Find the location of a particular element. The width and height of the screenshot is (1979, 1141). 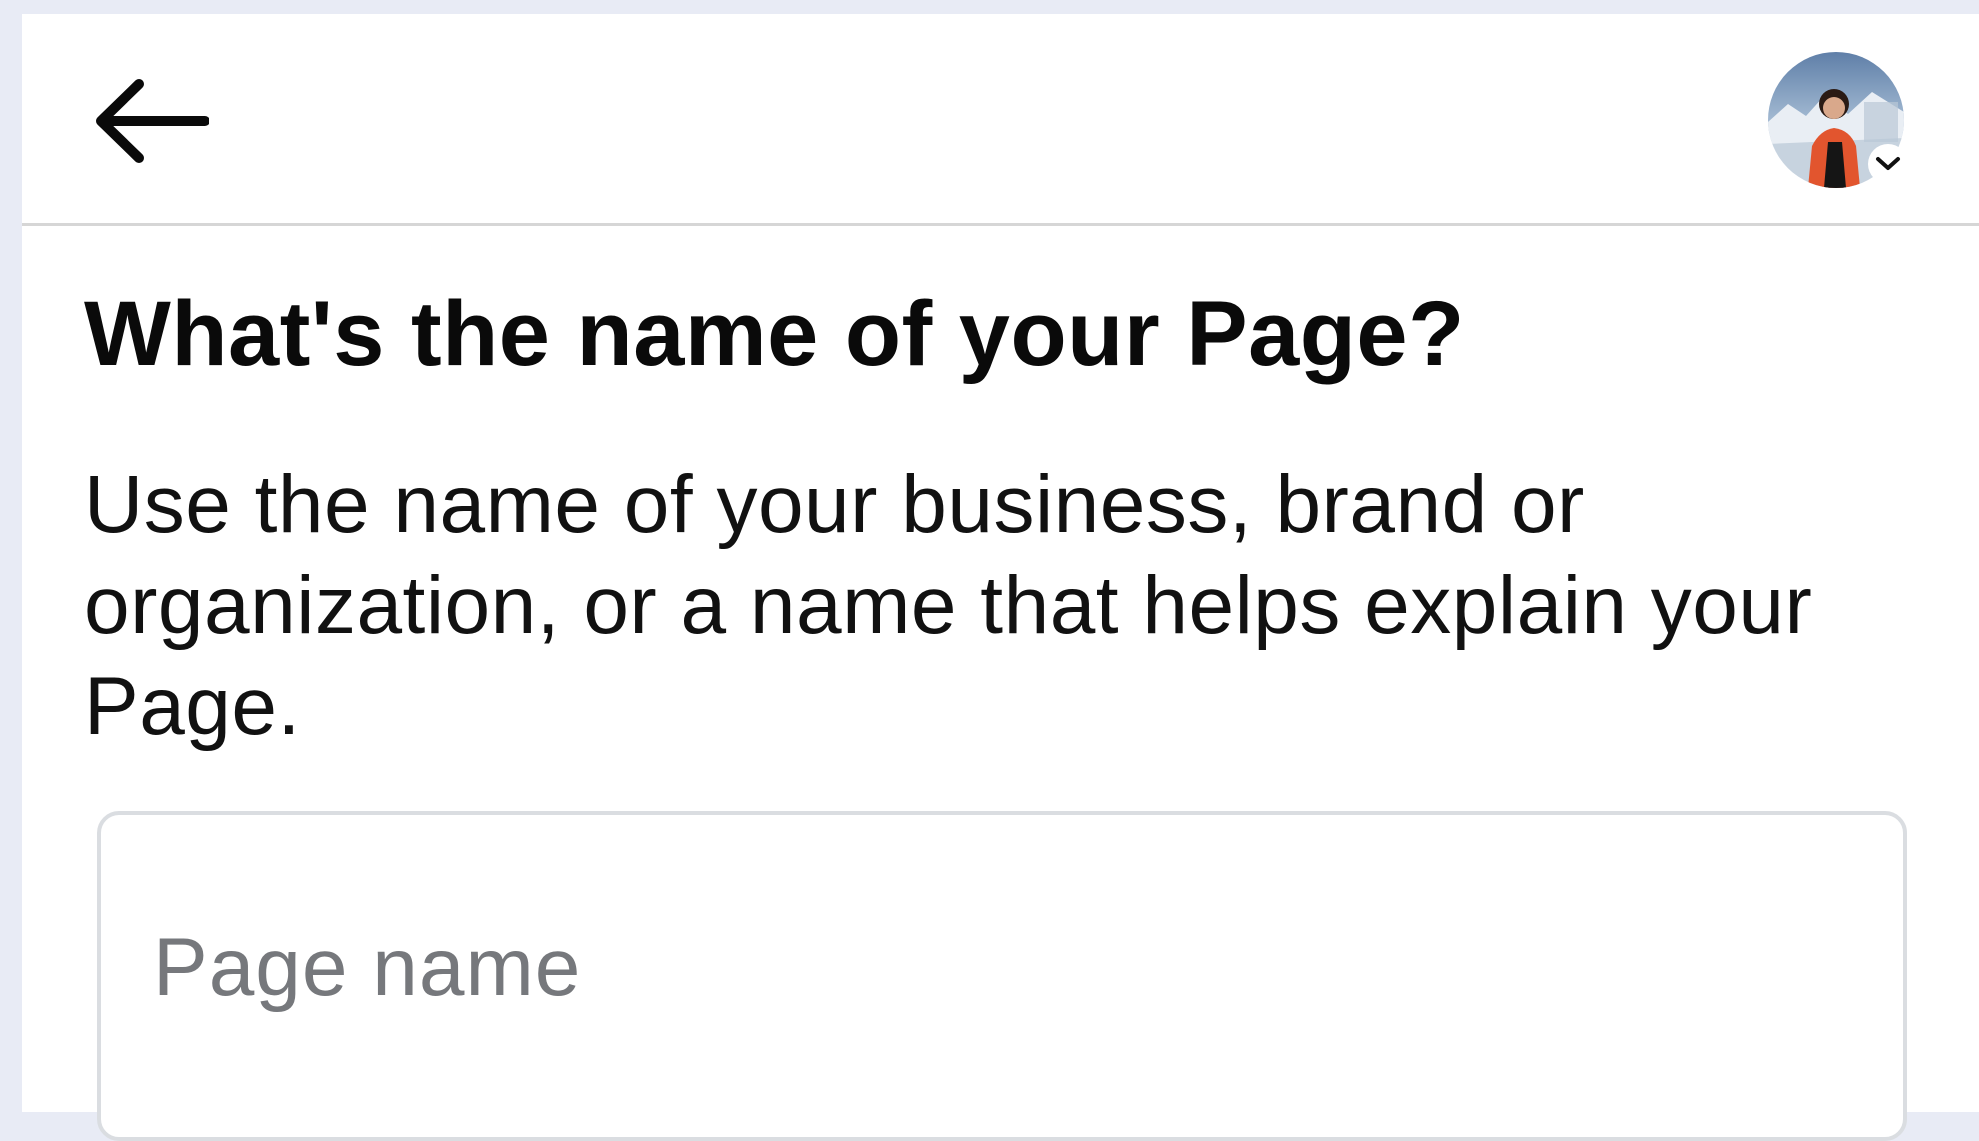

chevron-down-icon is located at coordinates (1888, 163).